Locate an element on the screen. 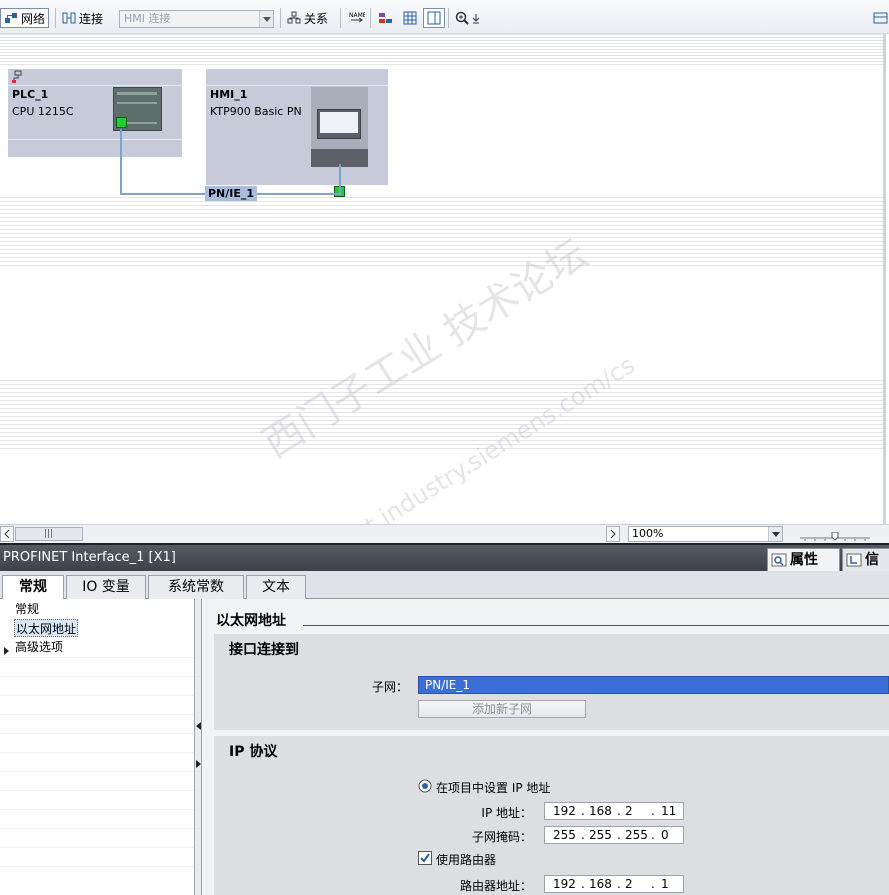 This screenshot has height=895, width=889. download-icon is located at coordinates (476, 18).